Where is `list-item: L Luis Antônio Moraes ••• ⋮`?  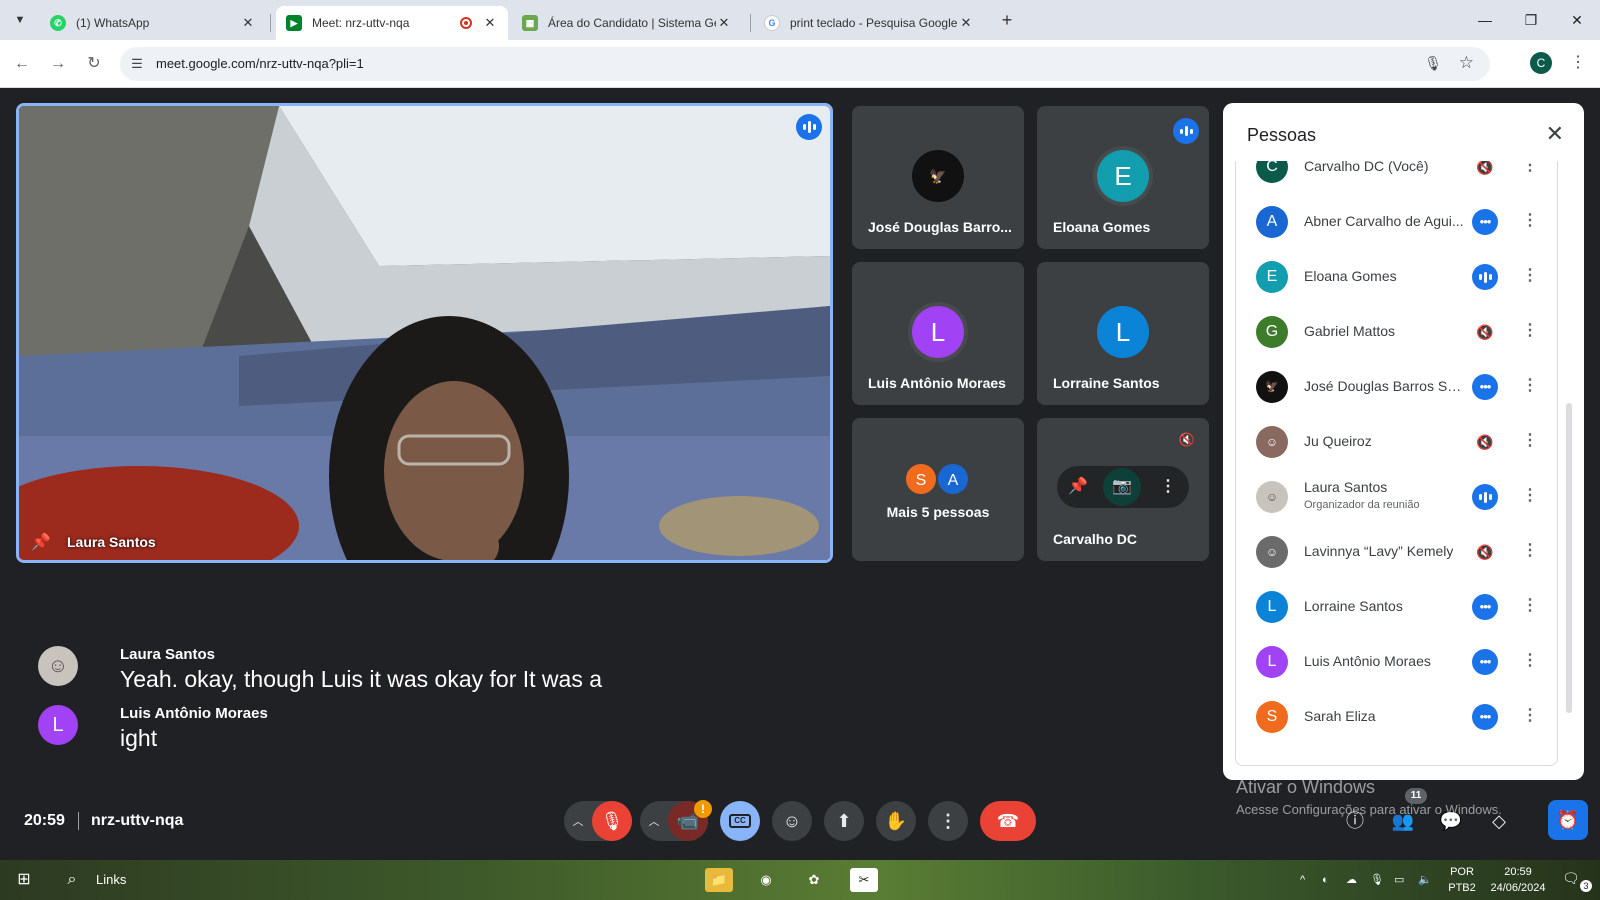
list-item: L Luis Antônio Moraes ••• ⋮ is located at coordinates (1396, 662).